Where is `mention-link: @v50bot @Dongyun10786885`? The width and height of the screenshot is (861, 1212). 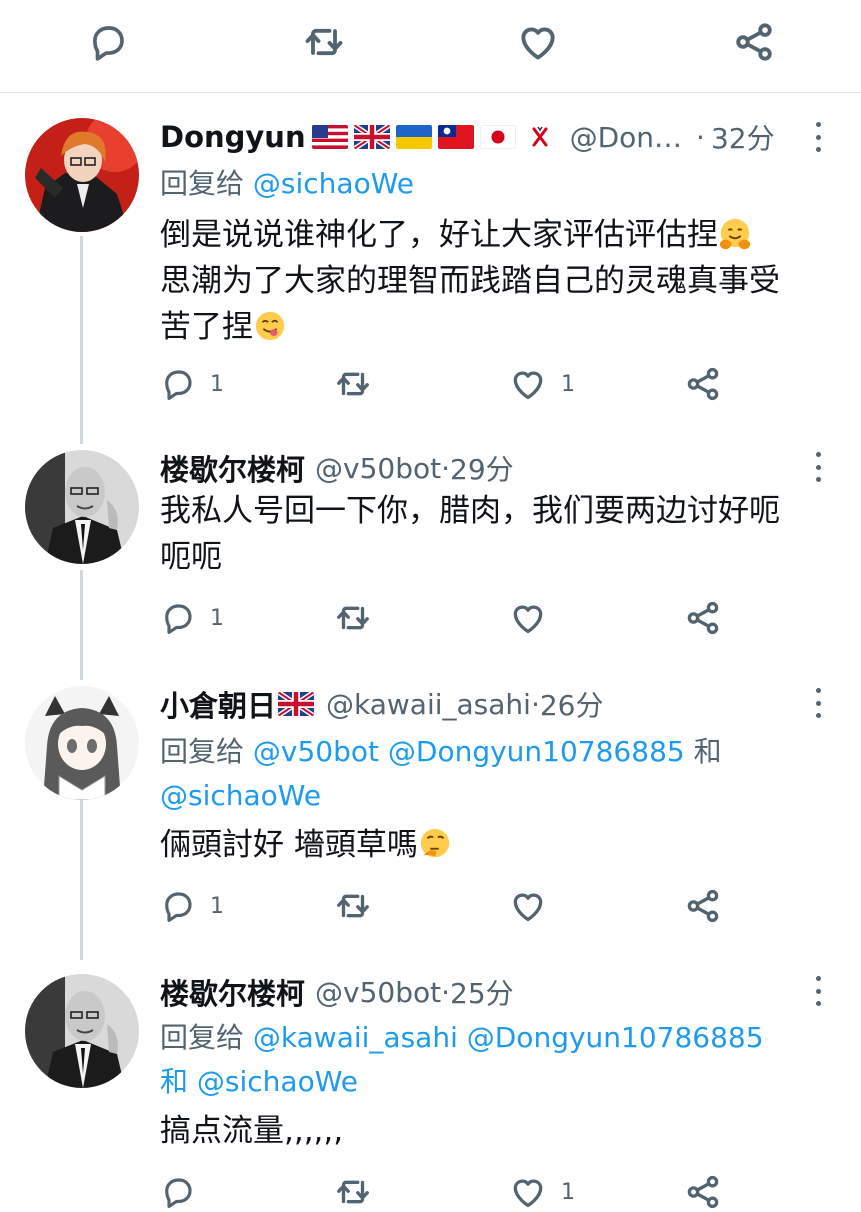
mention-link: @v50bot @Dongyun10786885 is located at coordinates (469, 751).